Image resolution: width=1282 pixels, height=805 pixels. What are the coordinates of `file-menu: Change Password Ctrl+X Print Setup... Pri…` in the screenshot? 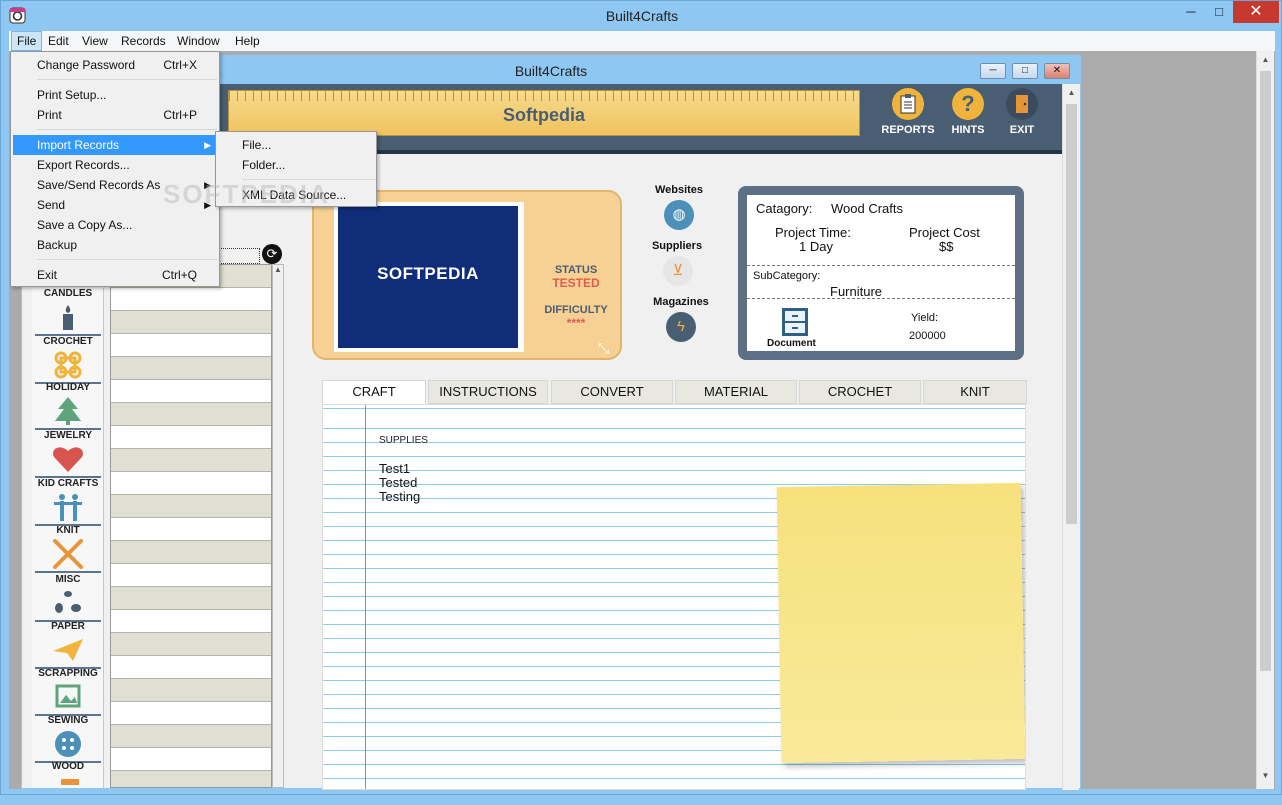 It's located at (115, 169).